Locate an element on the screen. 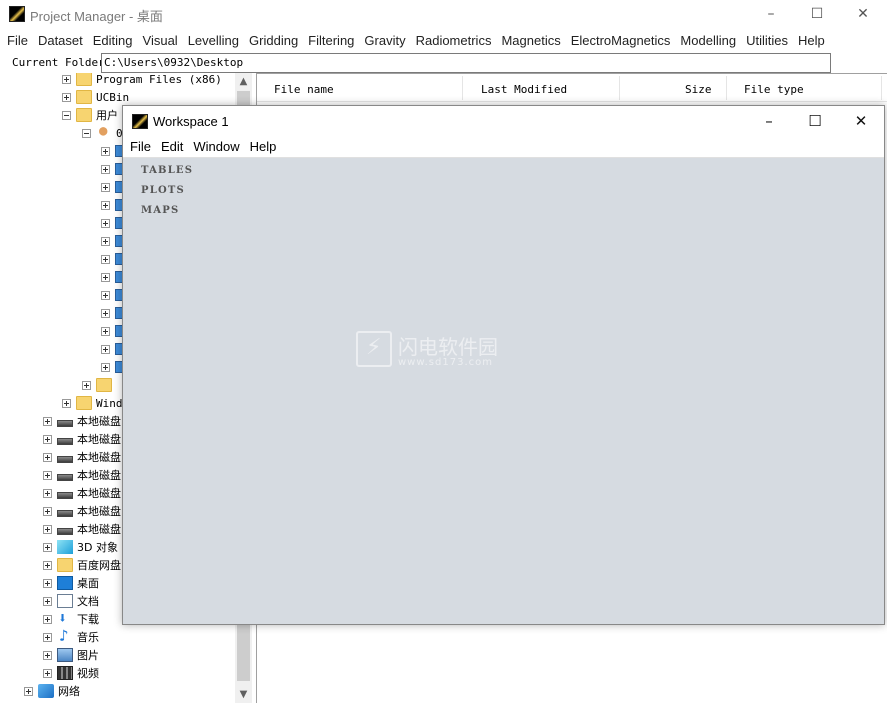  tree-item: 3D 对象 is located at coordinates (80, 547).